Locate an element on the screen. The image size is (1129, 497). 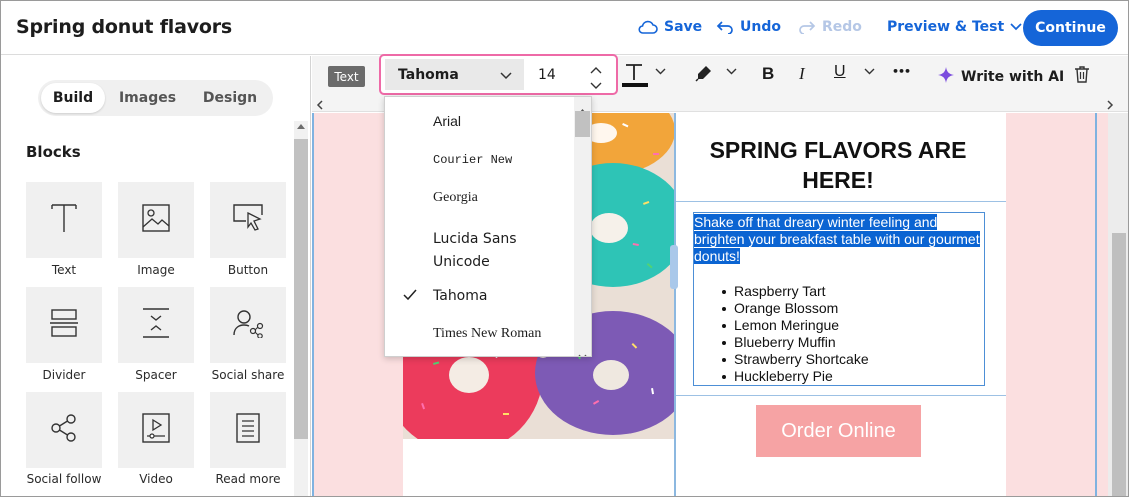
font-option-times-new-roman: Times New Roman is located at coordinates (487, 334).